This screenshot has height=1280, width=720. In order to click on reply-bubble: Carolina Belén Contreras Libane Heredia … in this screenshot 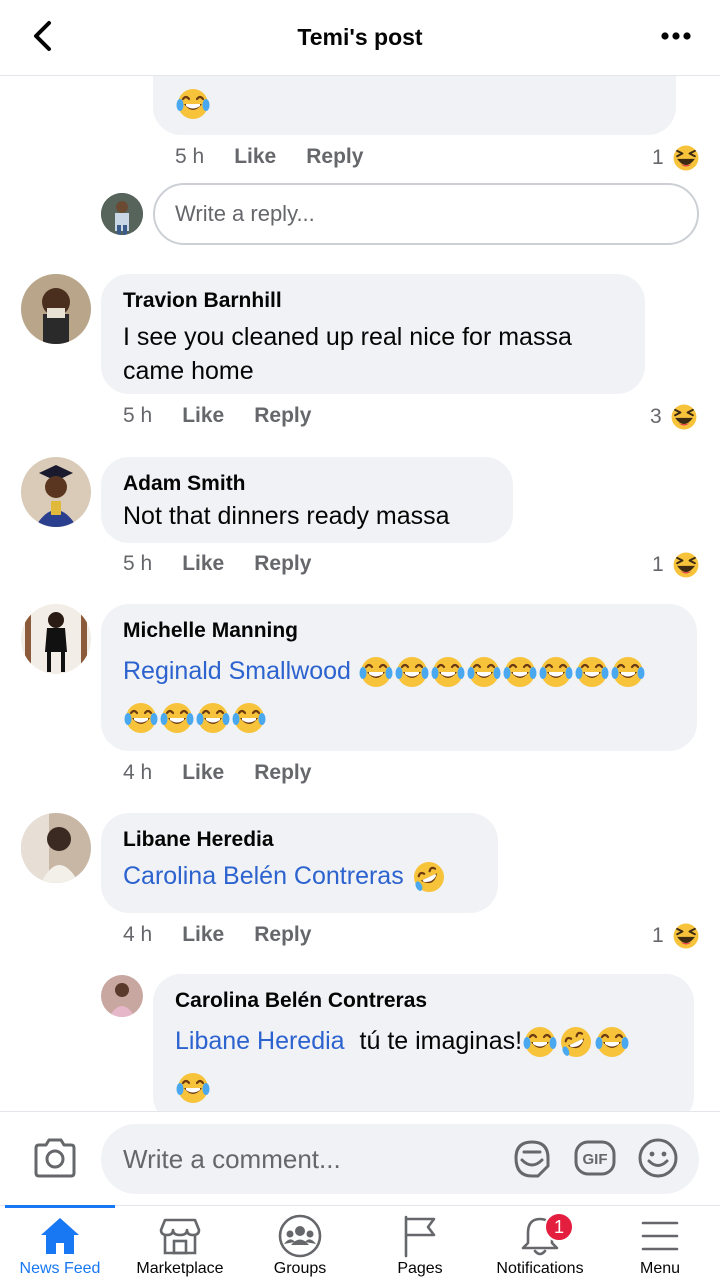, I will do `click(423, 1042)`.